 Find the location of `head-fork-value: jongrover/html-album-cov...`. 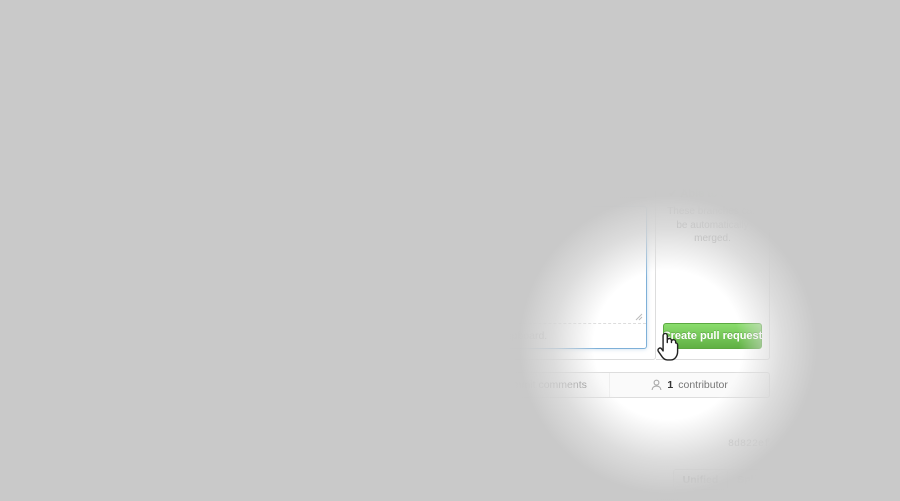

head-fork-value: jongrover/html-album-cov... is located at coordinates (541, 102).